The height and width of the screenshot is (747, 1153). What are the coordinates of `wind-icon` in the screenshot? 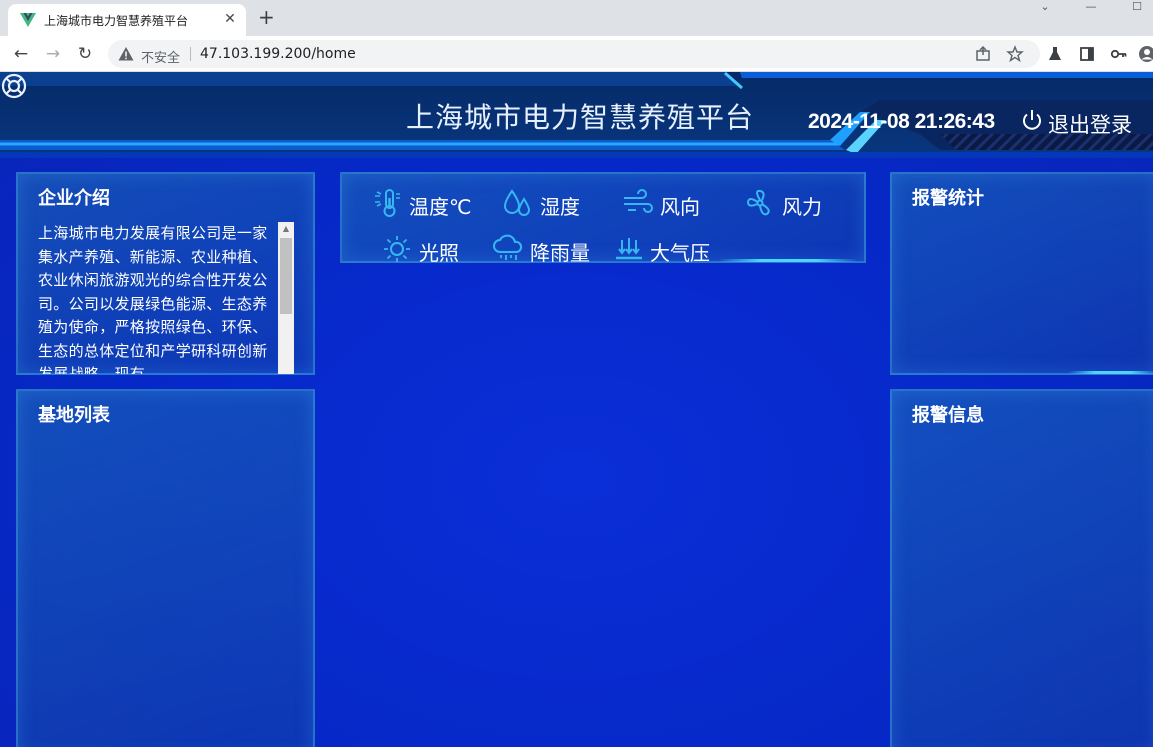 It's located at (638, 201).